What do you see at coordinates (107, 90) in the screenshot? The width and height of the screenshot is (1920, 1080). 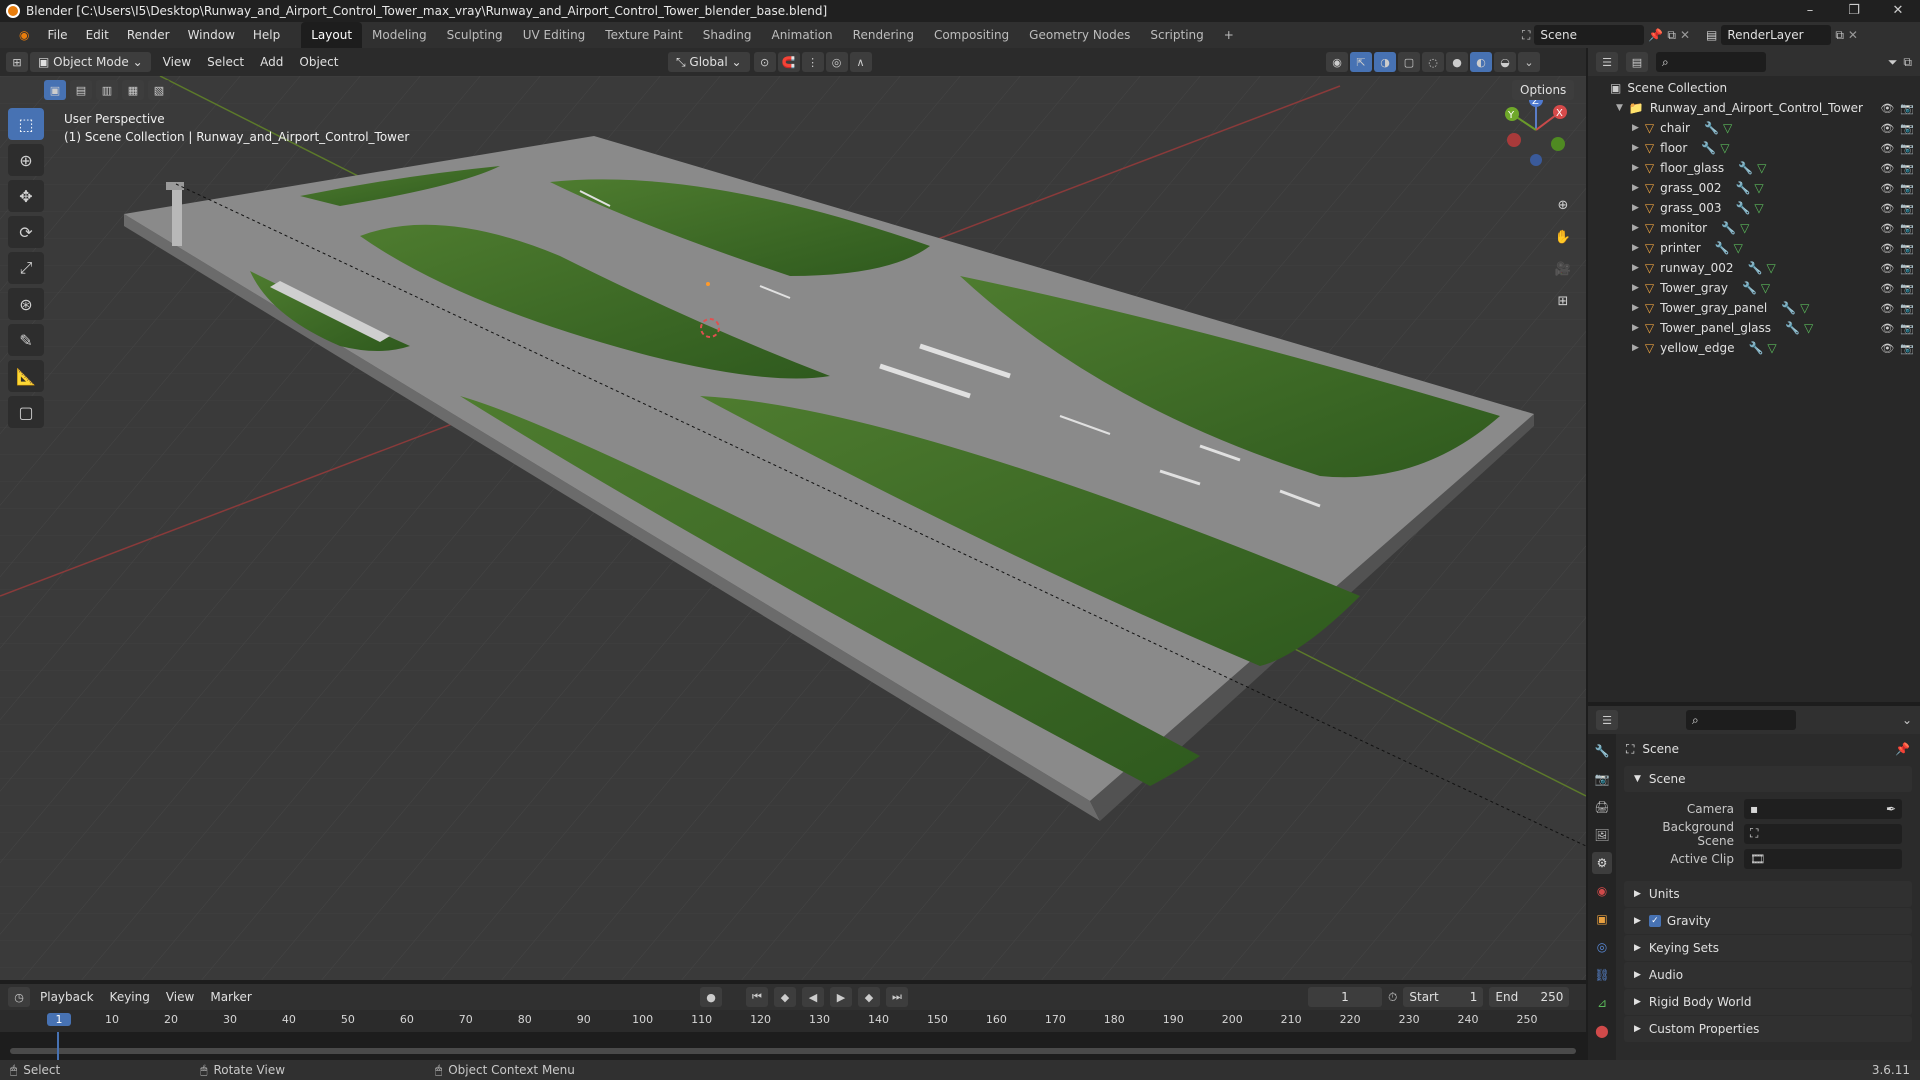 I see `select-subtract-icon: ▥` at bounding box center [107, 90].